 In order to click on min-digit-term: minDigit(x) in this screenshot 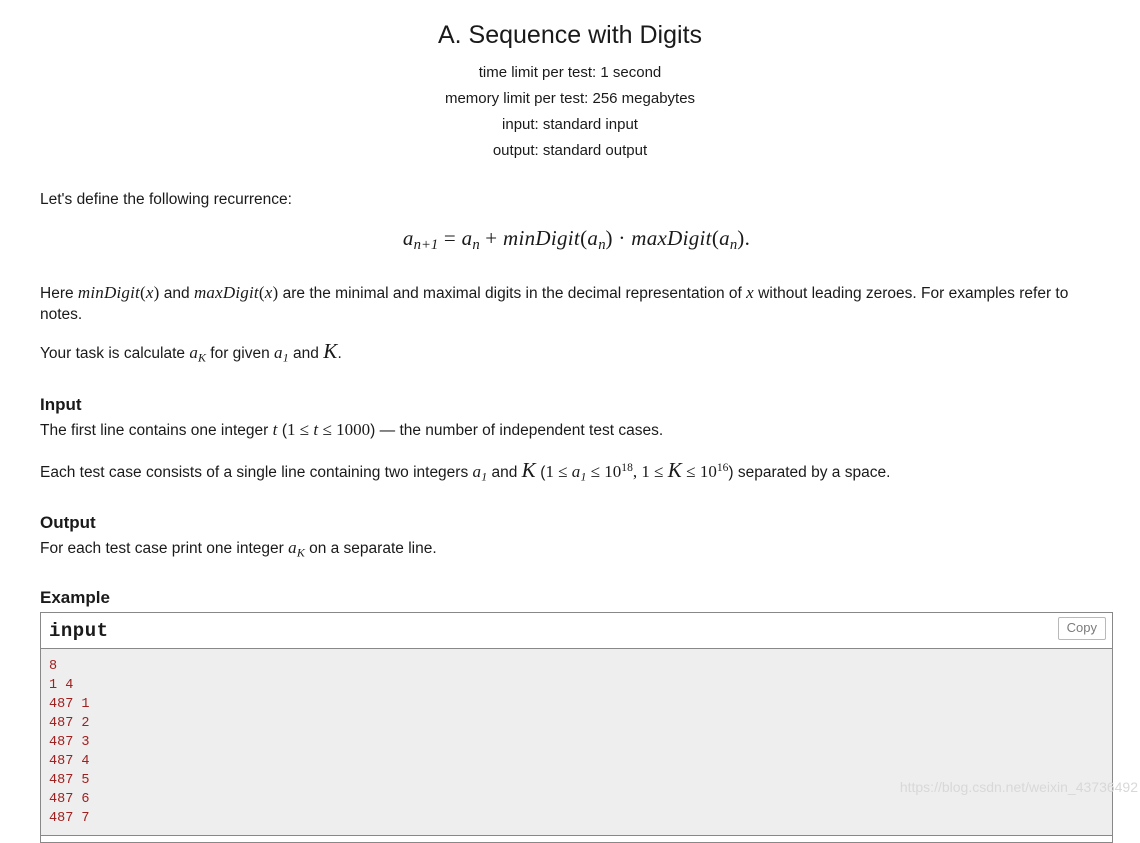, I will do `click(118, 293)`.